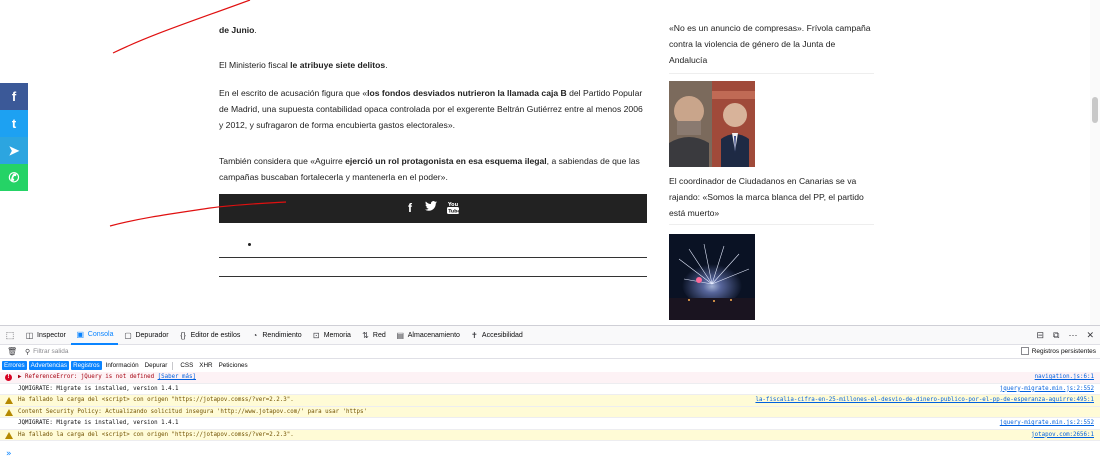 The height and width of the screenshot is (476, 1100). I want to click on social-share-sidebar: f t ➤ ✆, so click(14, 137).